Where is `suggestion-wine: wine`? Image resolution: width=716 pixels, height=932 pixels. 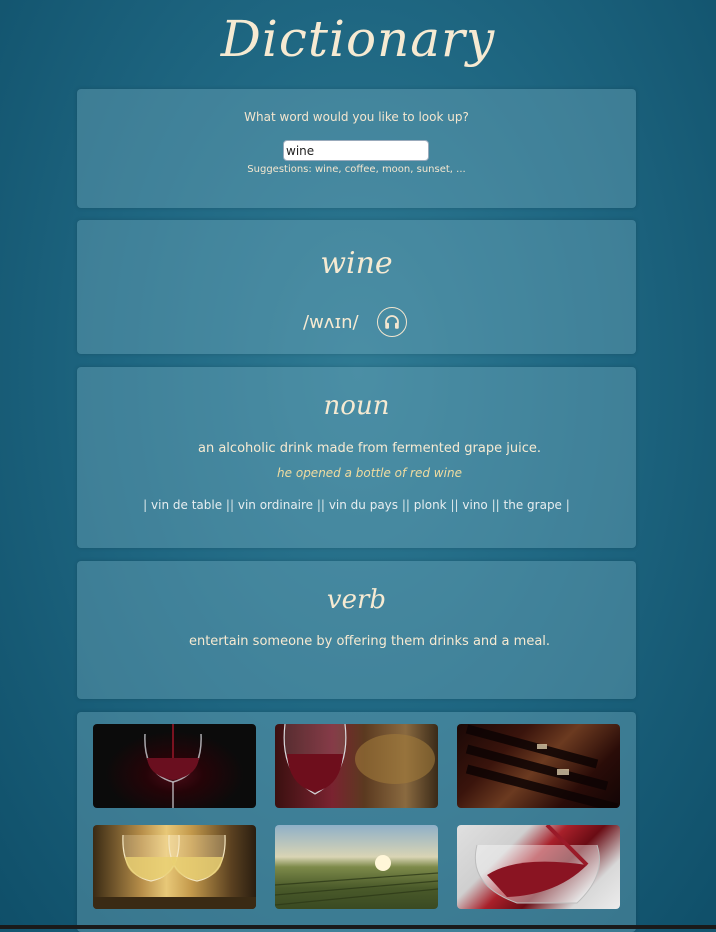
suggestion-wine: wine is located at coordinates (326, 169).